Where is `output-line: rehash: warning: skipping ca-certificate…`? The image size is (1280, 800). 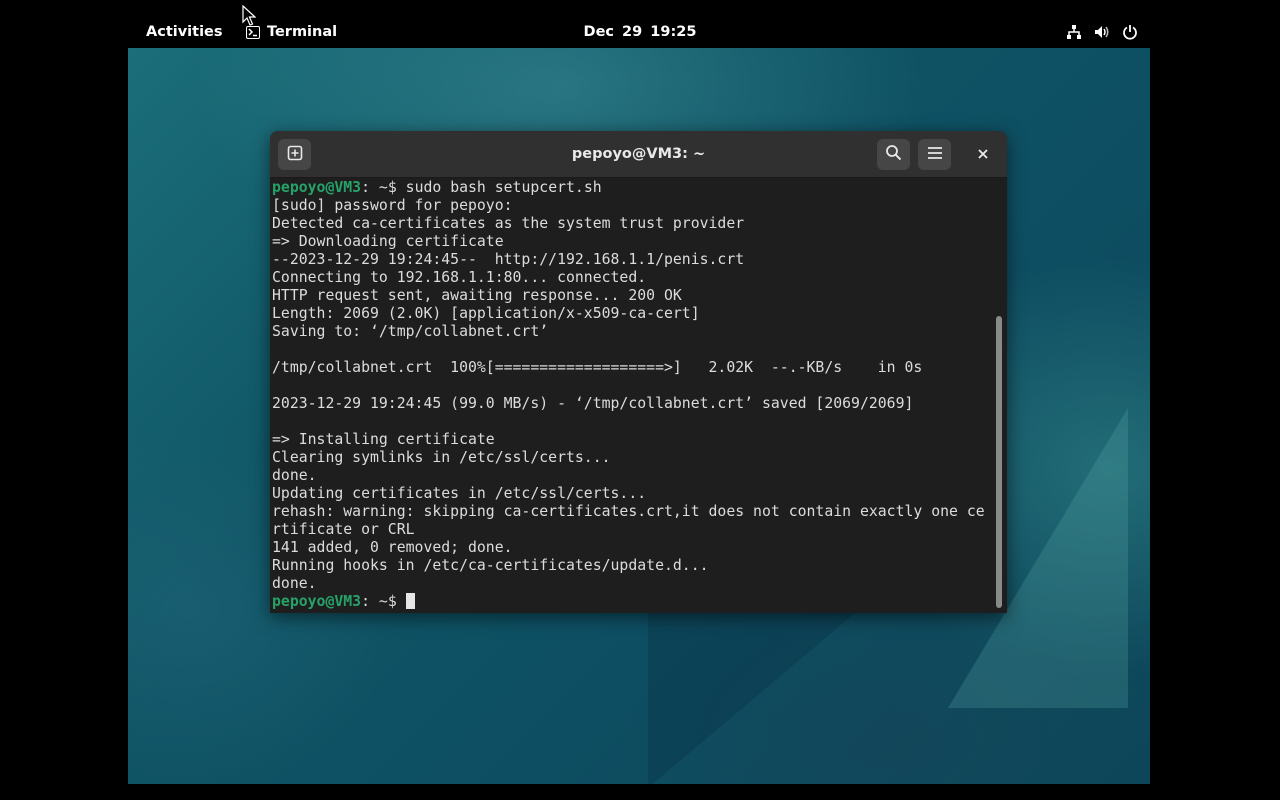
output-line: rehash: warning: skipping ca-certificate… is located at coordinates (628, 511).